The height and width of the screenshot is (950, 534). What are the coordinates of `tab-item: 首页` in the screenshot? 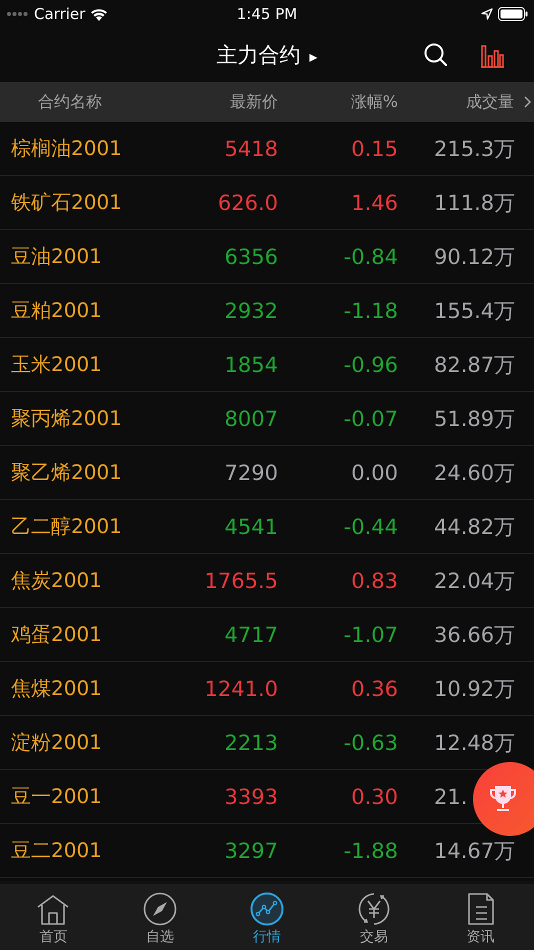 It's located at (53, 917).